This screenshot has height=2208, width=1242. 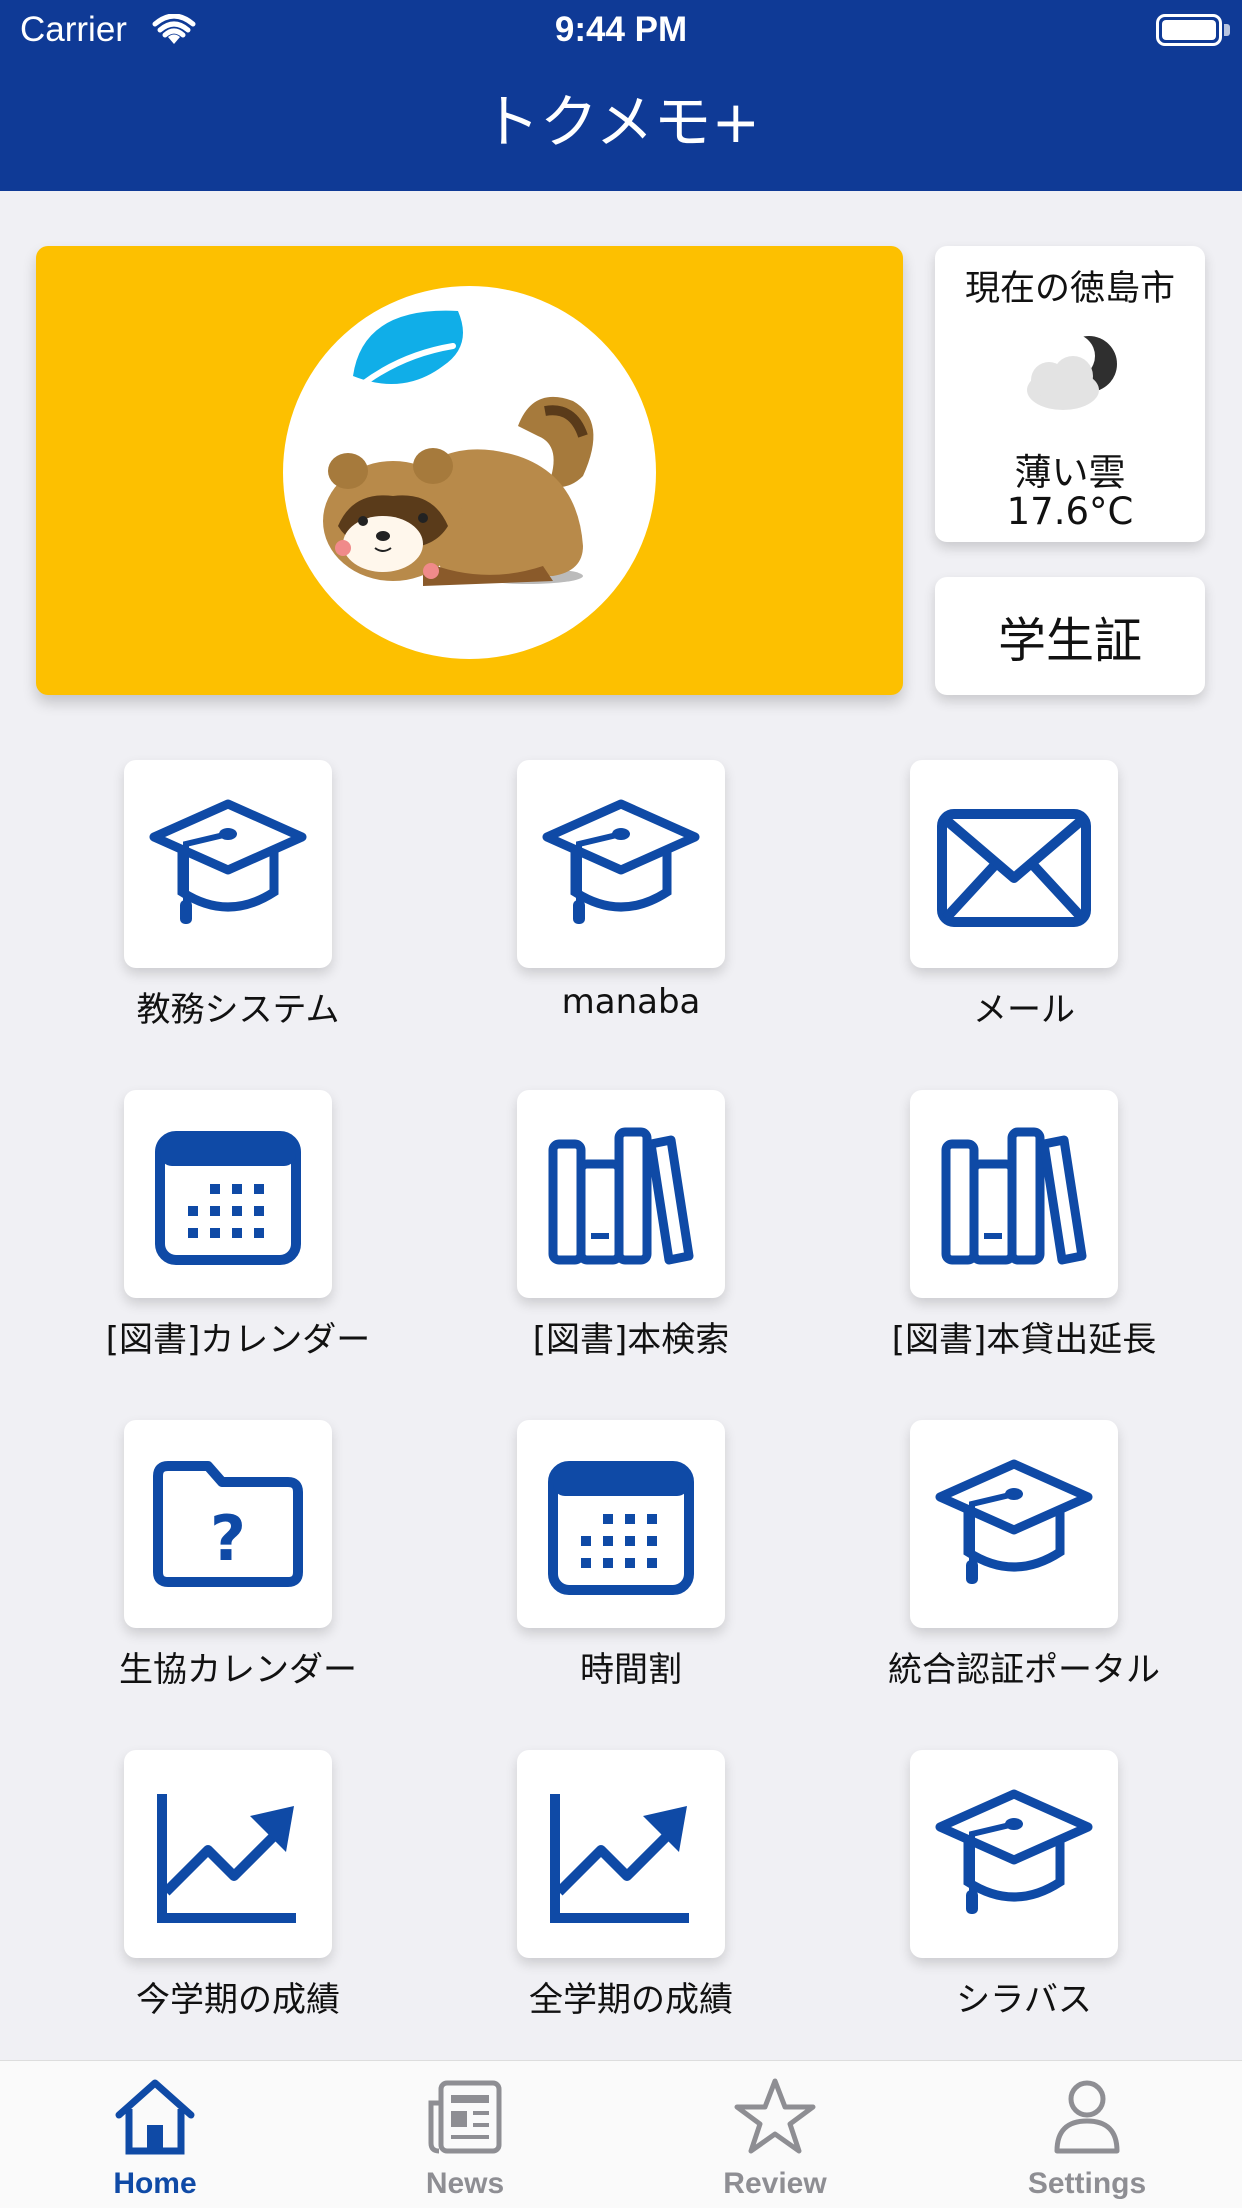 I want to click on tab-bar: Home News Review Settings, so click(x=621, y=2134).